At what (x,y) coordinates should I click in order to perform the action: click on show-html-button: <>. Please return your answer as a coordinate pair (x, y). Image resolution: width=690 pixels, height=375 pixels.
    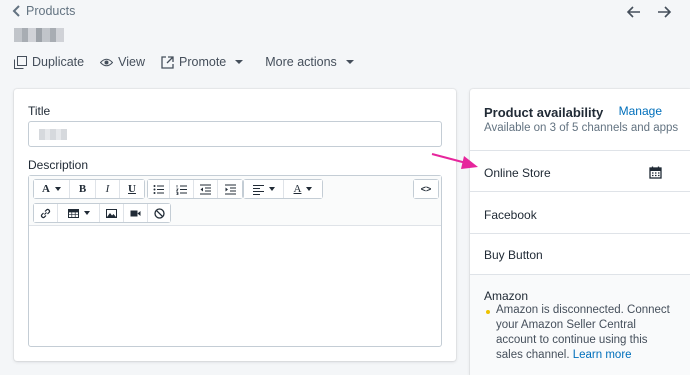
    Looking at the image, I should click on (426, 189).